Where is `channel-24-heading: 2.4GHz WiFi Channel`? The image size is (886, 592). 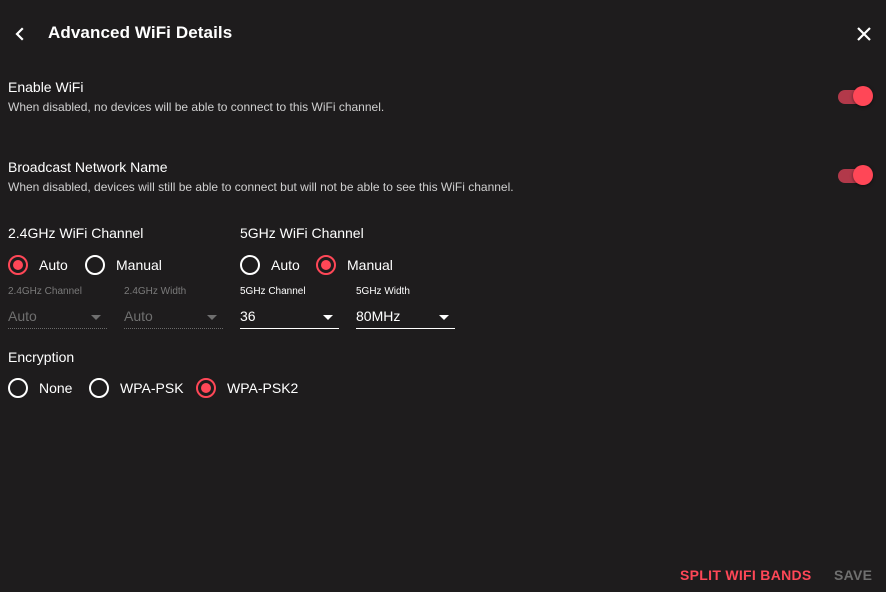
channel-24-heading: 2.4GHz WiFi Channel is located at coordinates (76, 233).